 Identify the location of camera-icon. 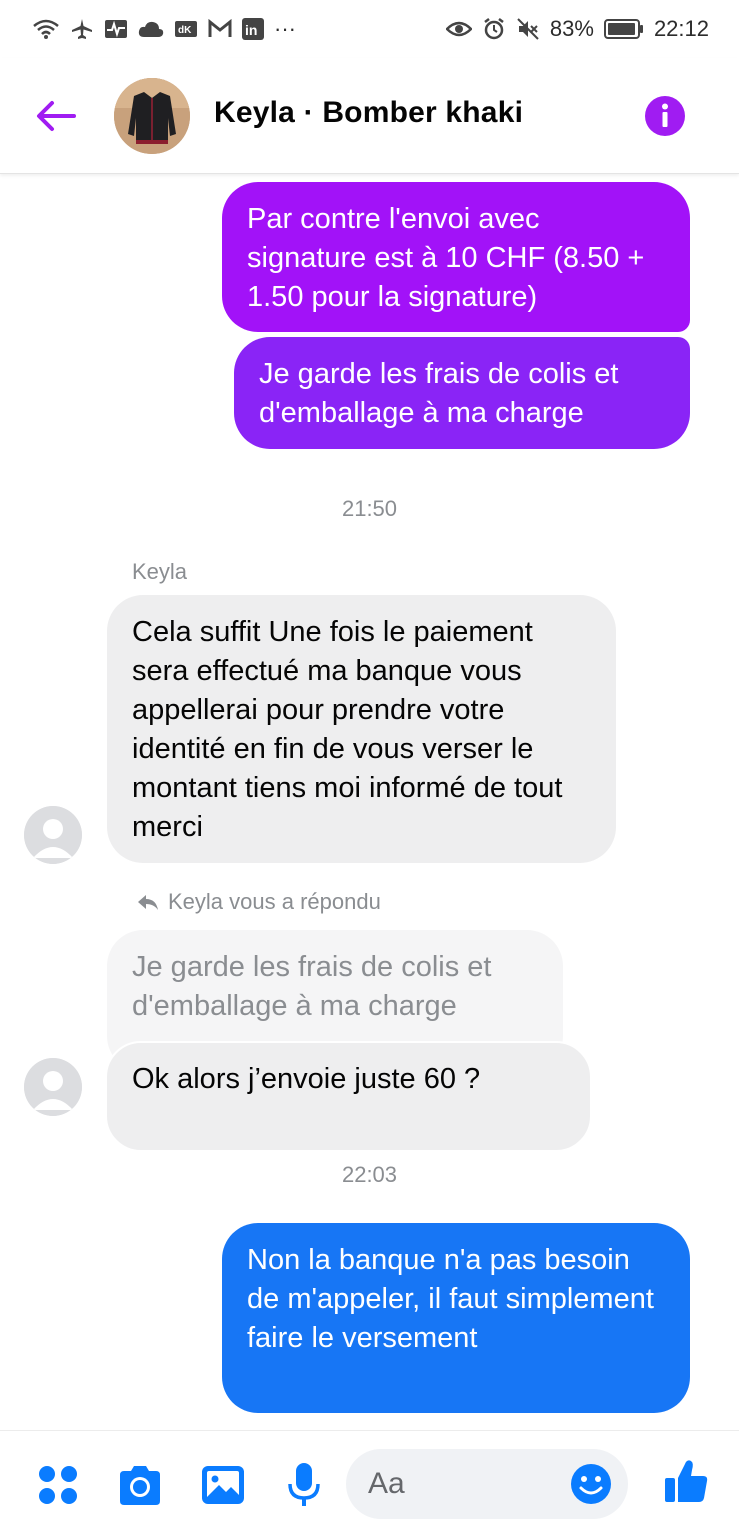
(140, 1485).